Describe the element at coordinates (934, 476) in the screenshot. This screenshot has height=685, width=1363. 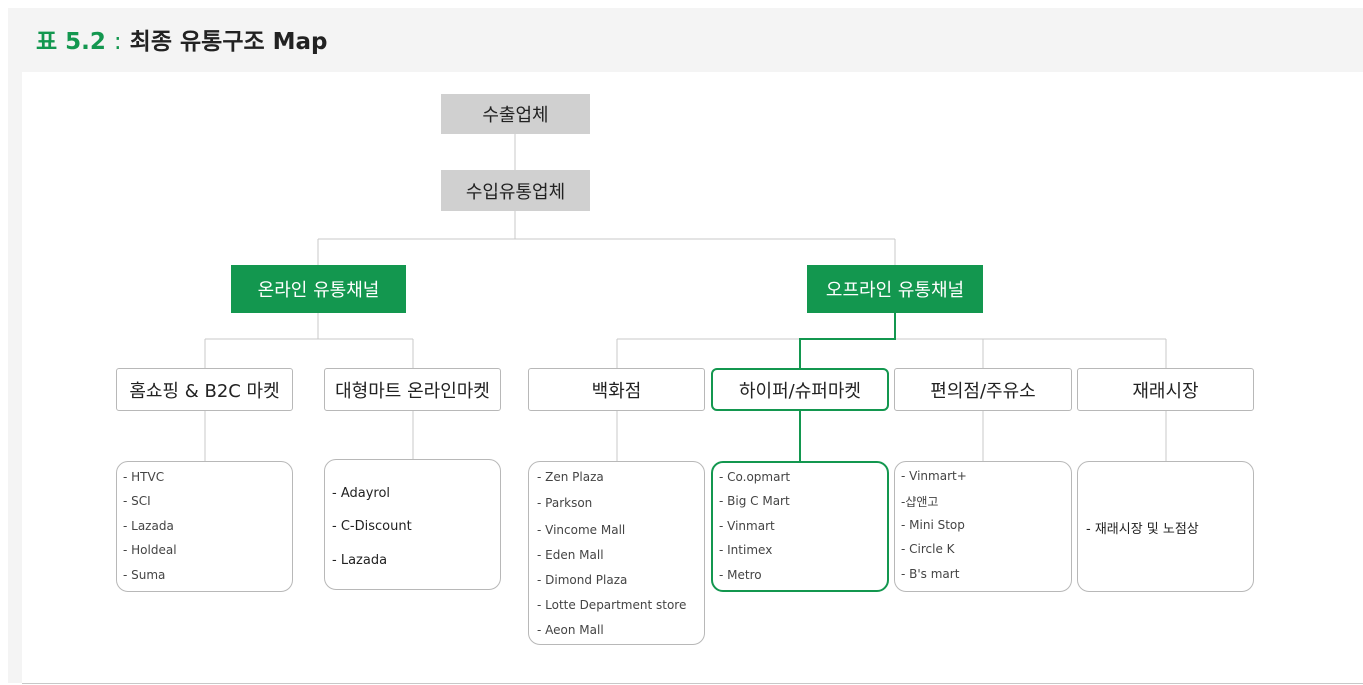
I see `list-item: - Vinmart+` at that location.